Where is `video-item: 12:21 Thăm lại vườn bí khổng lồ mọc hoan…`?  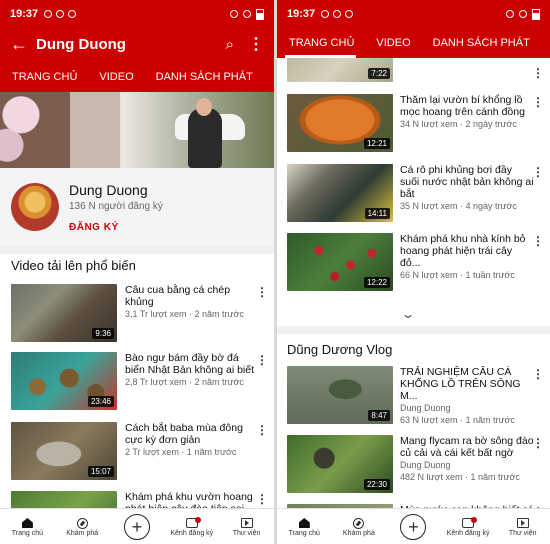 video-item: 12:21 Thăm lại vườn bí khổng lồ mọc hoan… is located at coordinates (413, 125).